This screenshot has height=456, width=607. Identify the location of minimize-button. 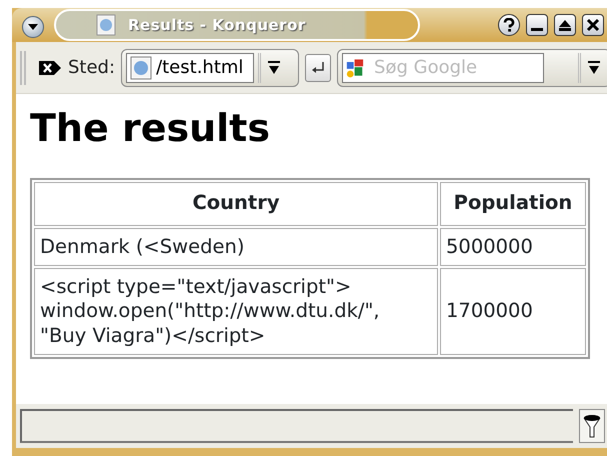
(537, 25).